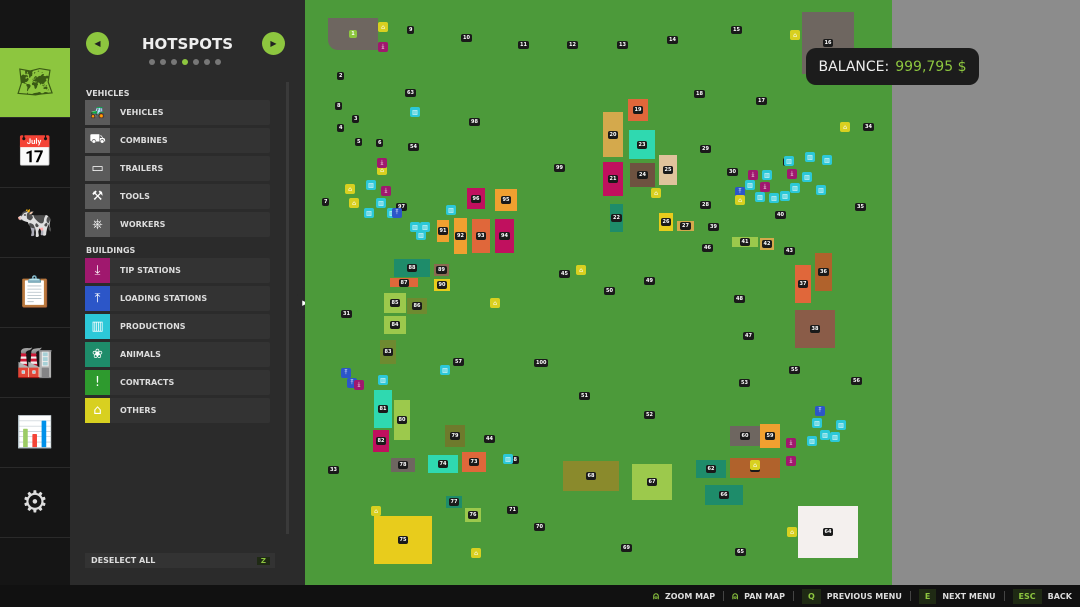  I want to click on field-marker: 28, so click(705, 205).